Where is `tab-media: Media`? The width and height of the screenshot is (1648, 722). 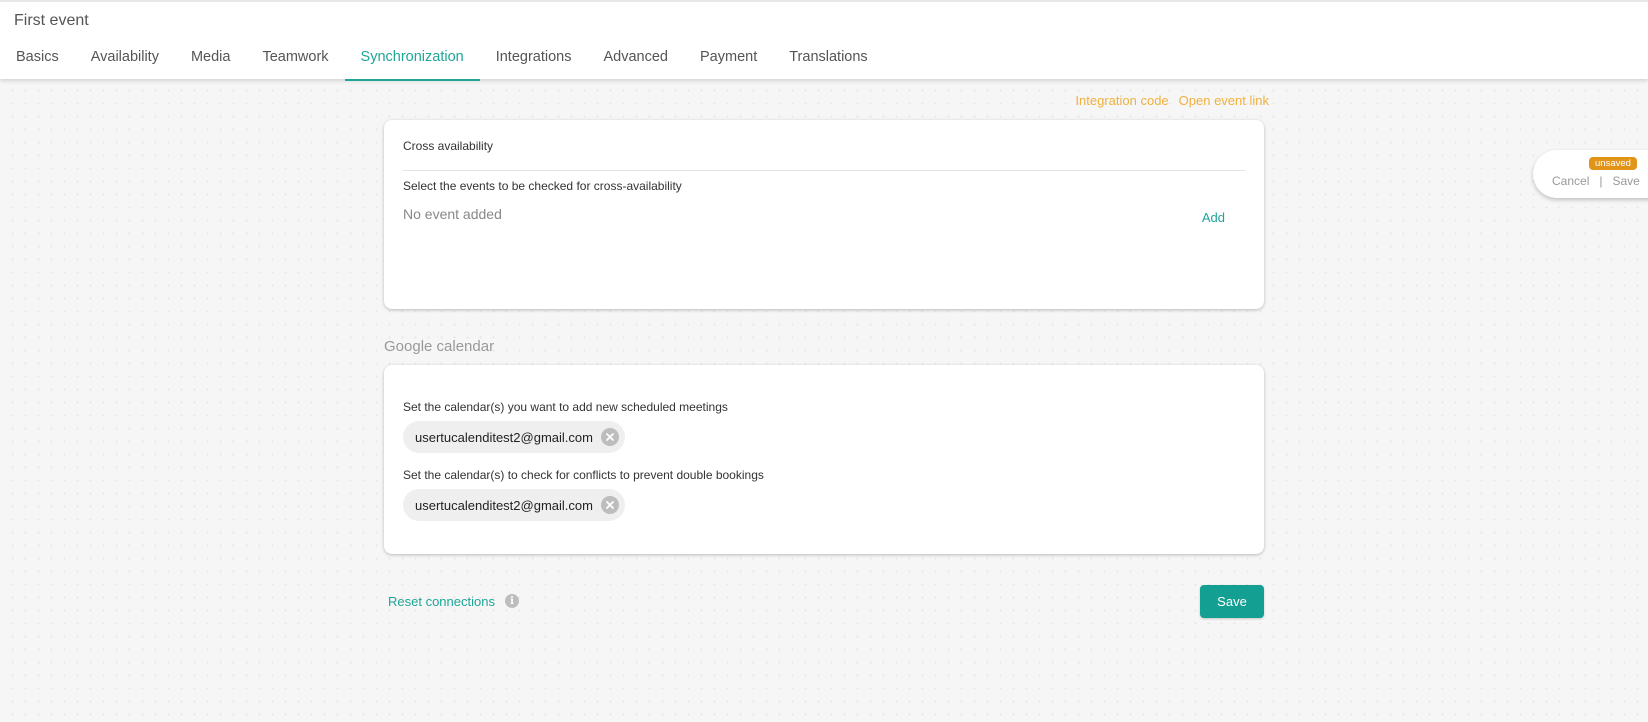 tab-media: Media is located at coordinates (211, 63).